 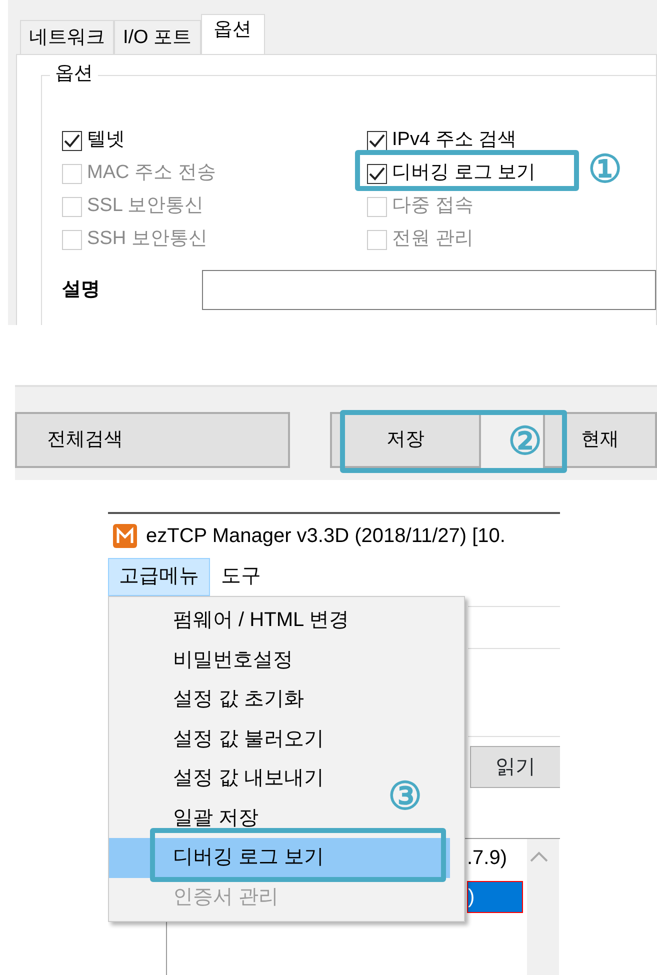 I want to click on menu-item: 비밀번호설정, so click(x=201, y=660).